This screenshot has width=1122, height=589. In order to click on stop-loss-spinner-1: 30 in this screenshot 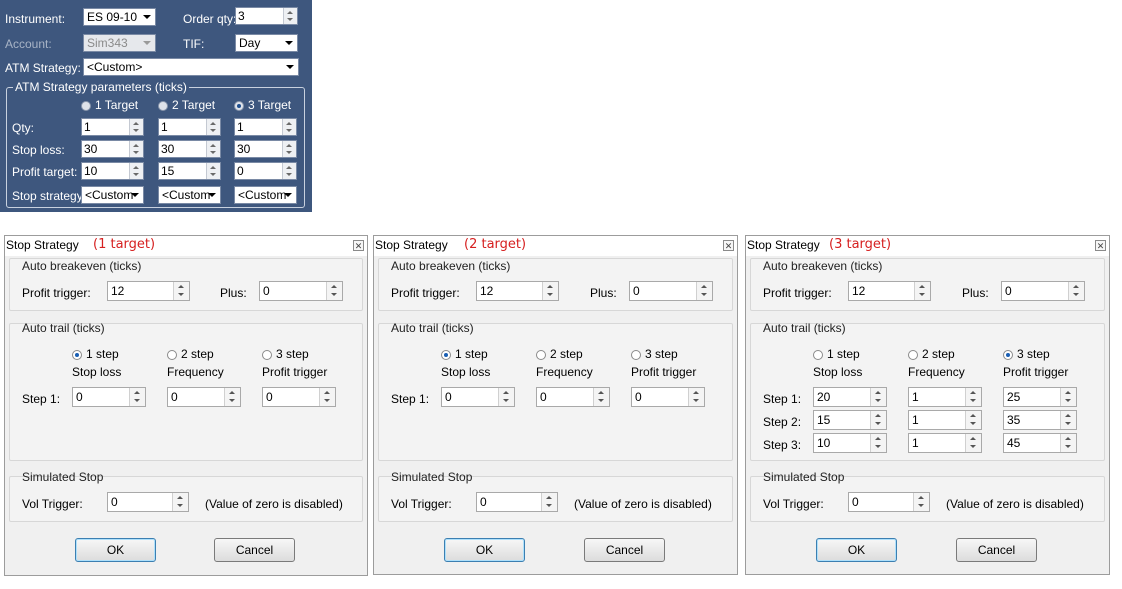, I will do `click(112, 149)`.